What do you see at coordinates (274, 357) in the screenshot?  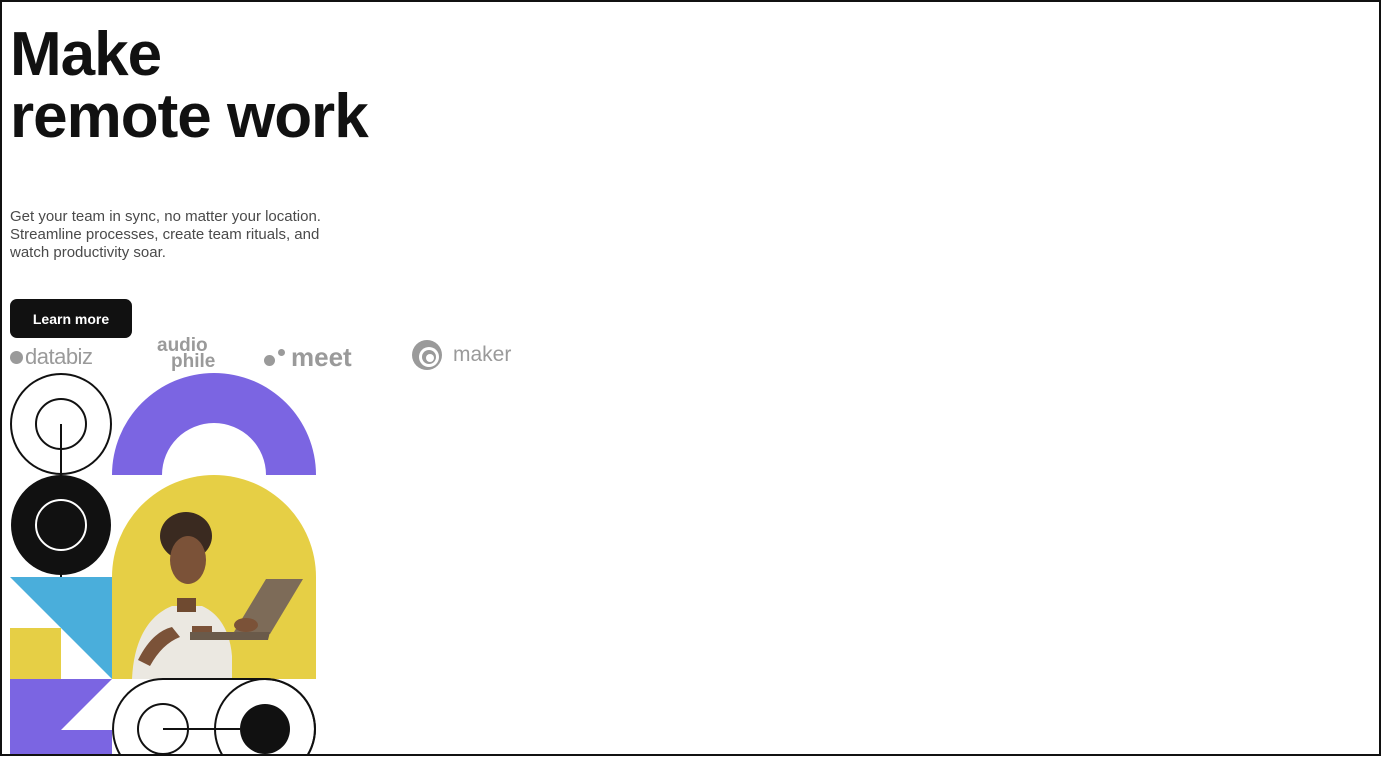 I see `two-dots-icon` at bounding box center [274, 357].